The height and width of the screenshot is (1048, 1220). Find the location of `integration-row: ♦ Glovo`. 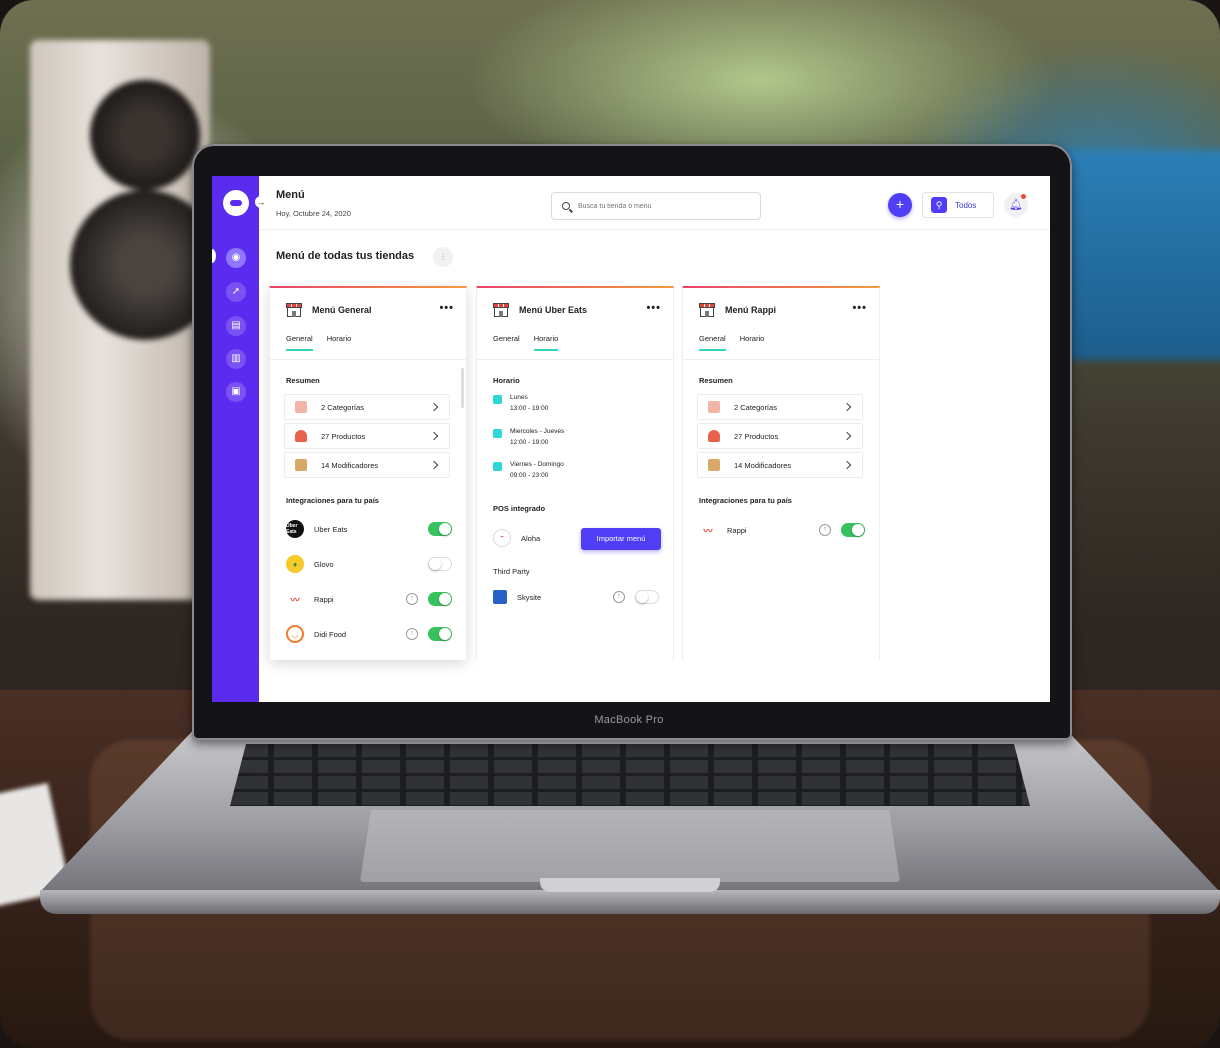

integration-row: ♦ Glovo is located at coordinates (369, 564).